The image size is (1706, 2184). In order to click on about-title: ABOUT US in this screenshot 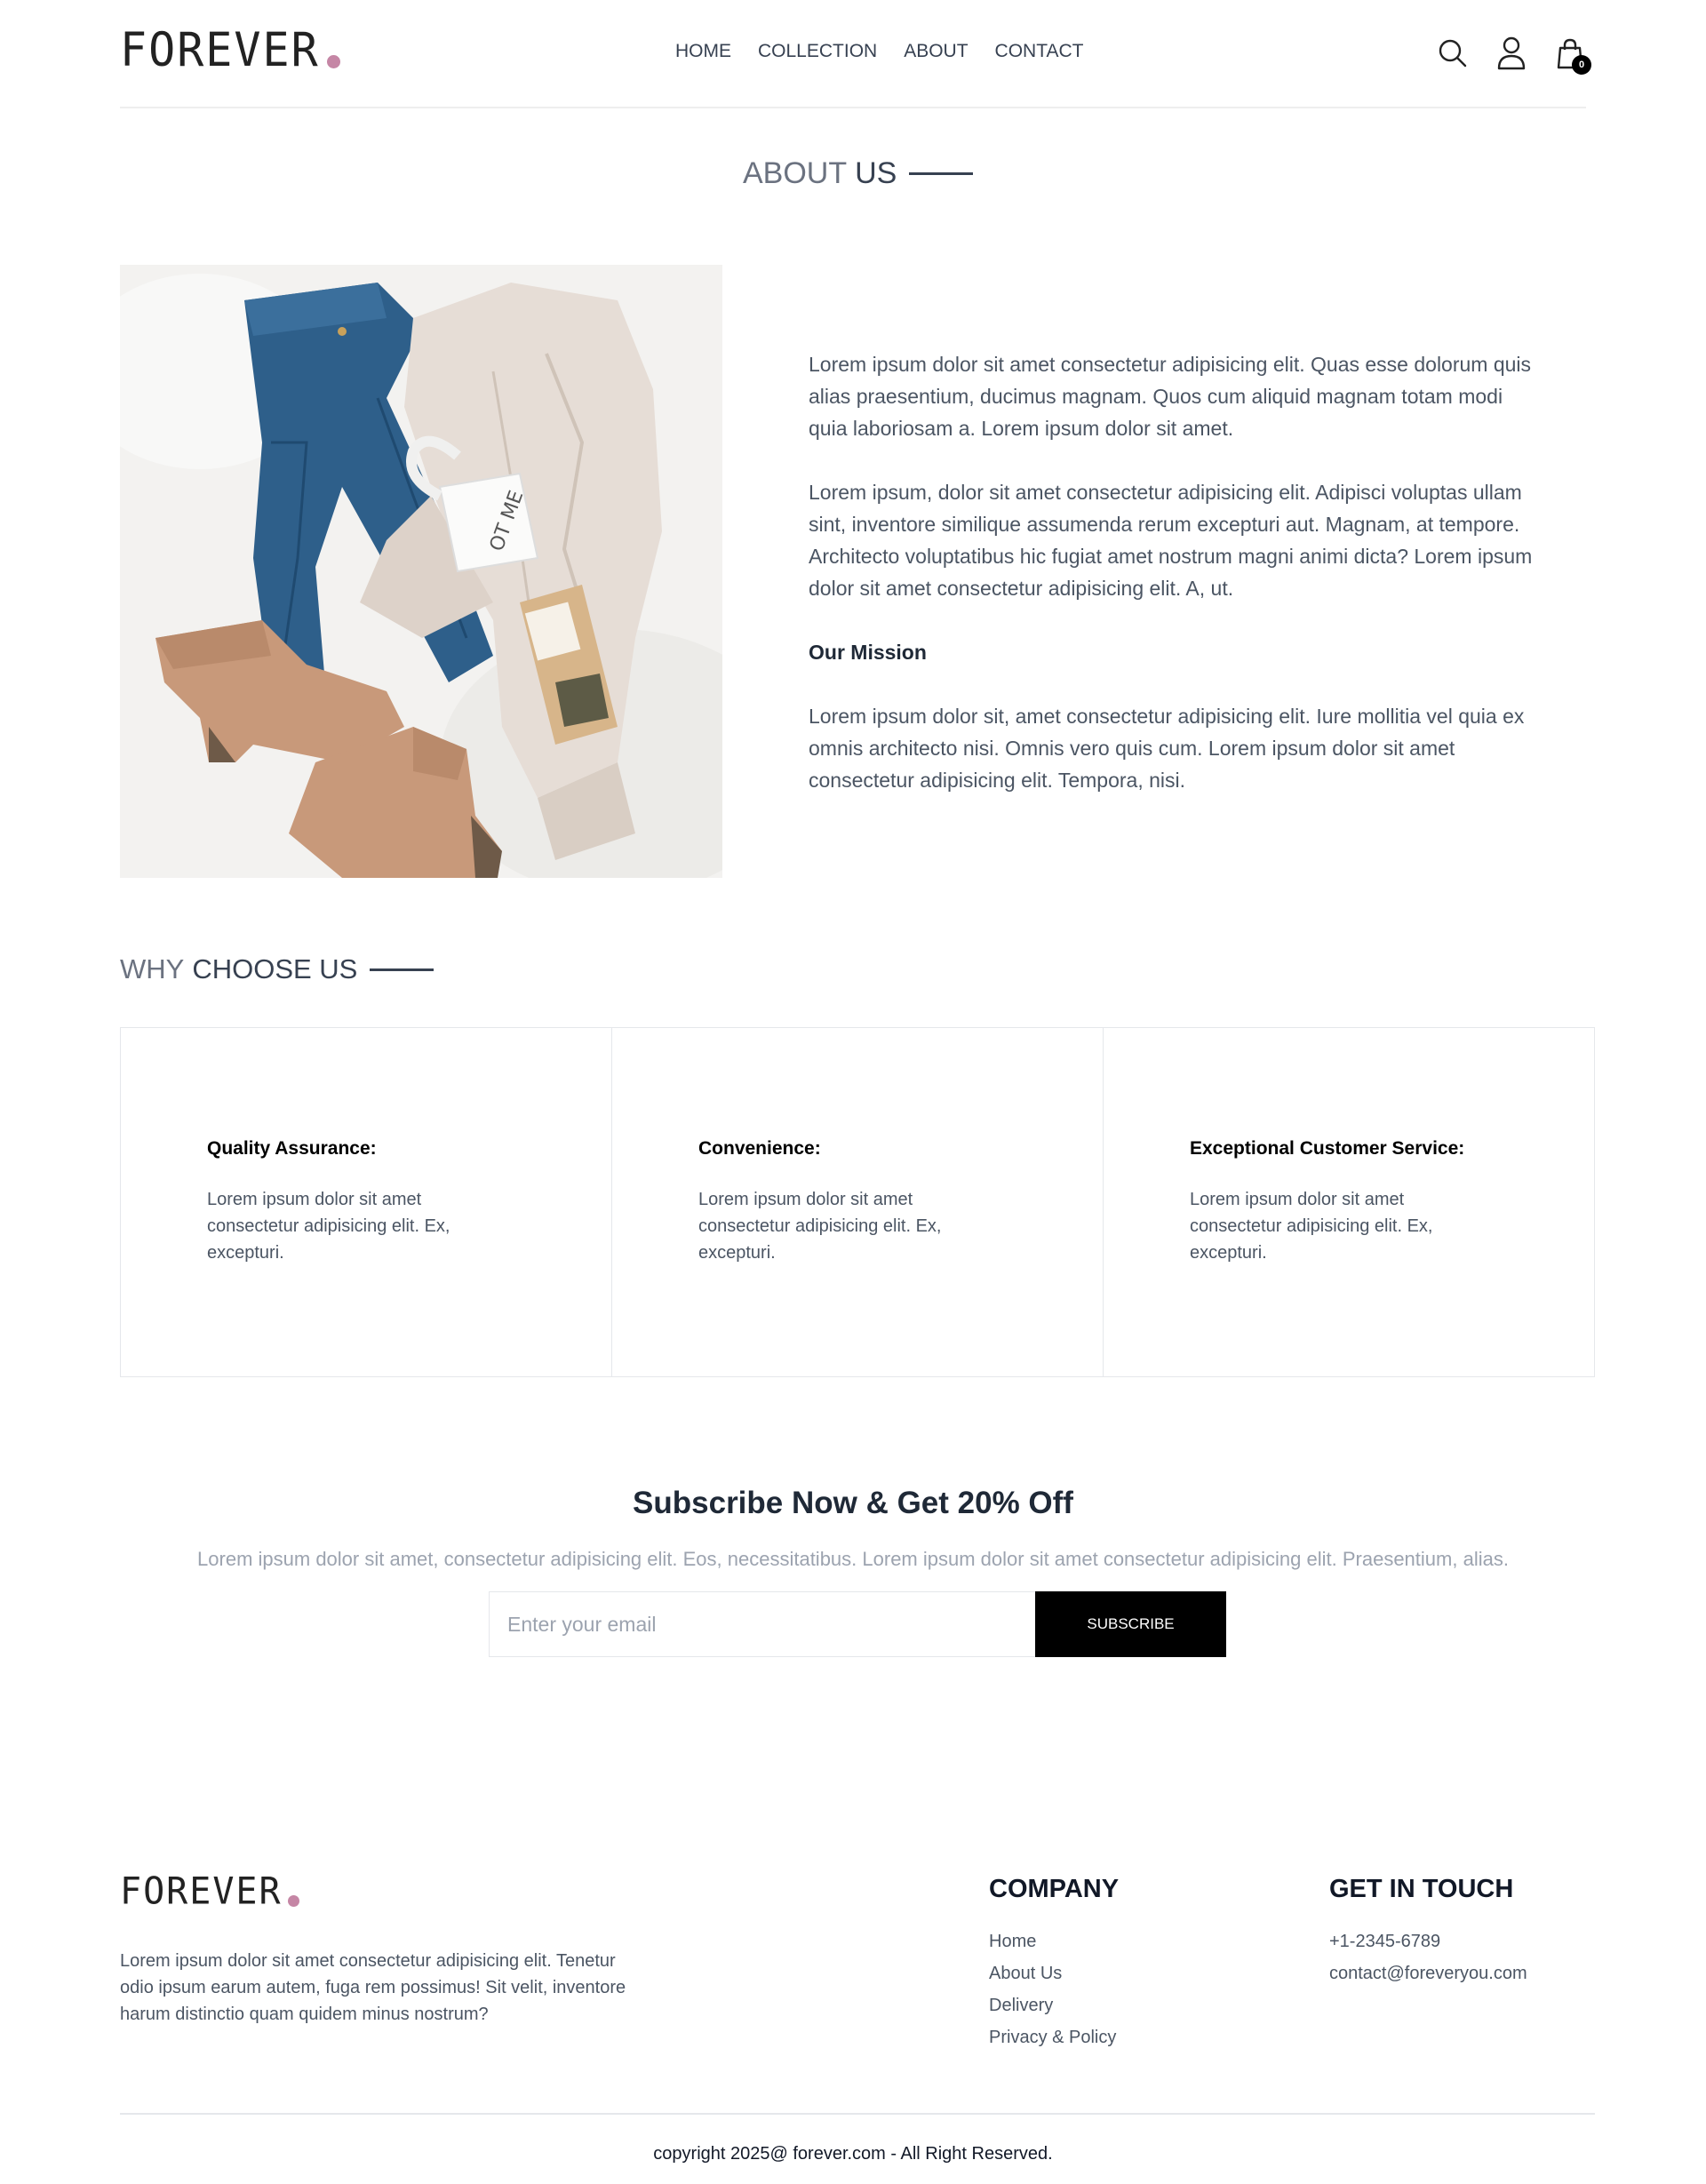, I will do `click(858, 174)`.